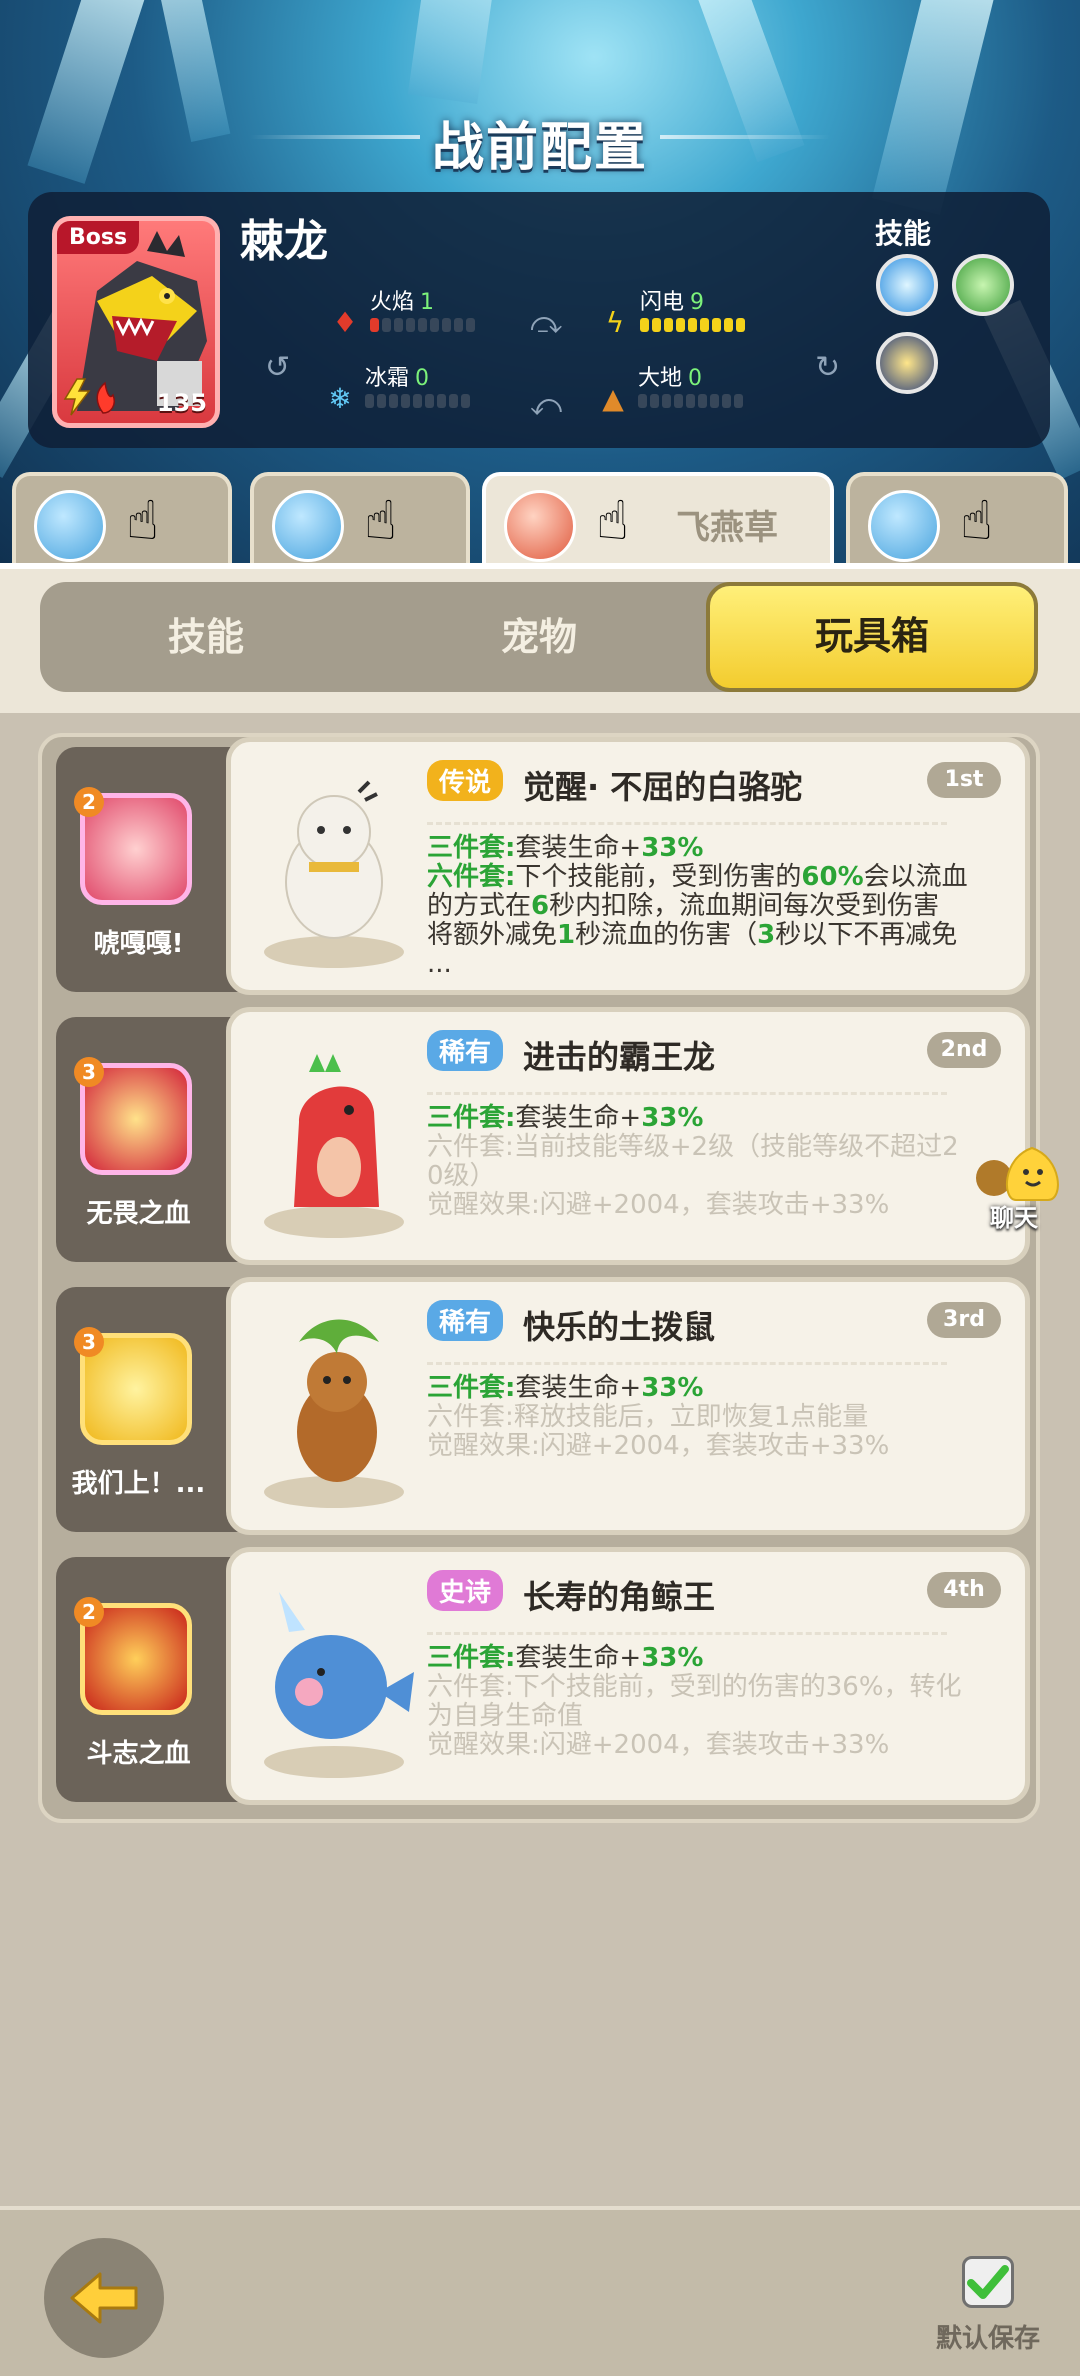  What do you see at coordinates (828, 367) in the screenshot?
I see `cycle-arrow-icon: ↻` at bounding box center [828, 367].